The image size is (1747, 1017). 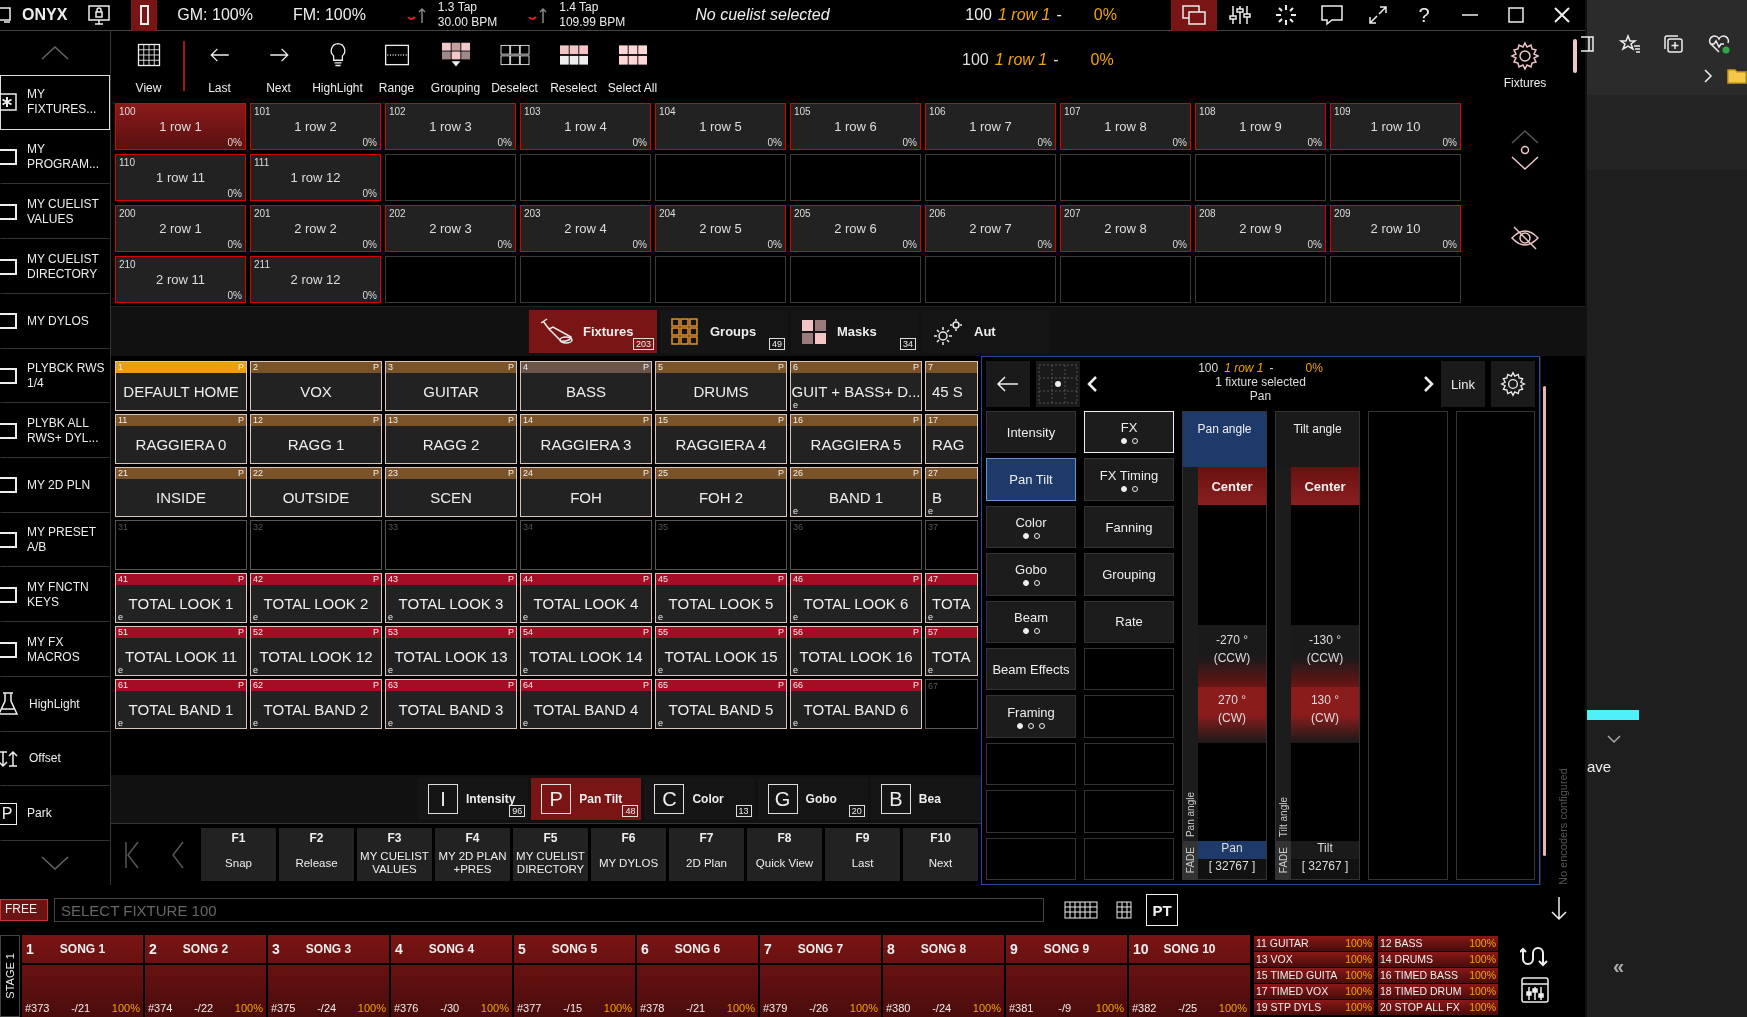 What do you see at coordinates (1031, 432) in the screenshot?
I see `feature-group-button: Intensity` at bounding box center [1031, 432].